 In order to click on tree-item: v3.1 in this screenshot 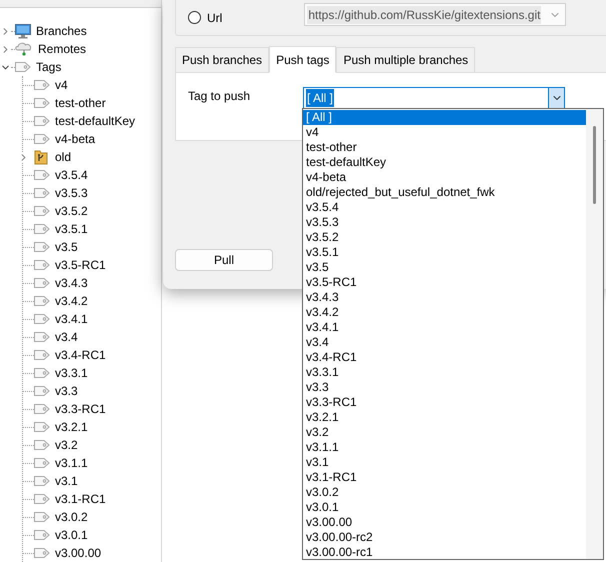, I will do `click(66, 481)`.